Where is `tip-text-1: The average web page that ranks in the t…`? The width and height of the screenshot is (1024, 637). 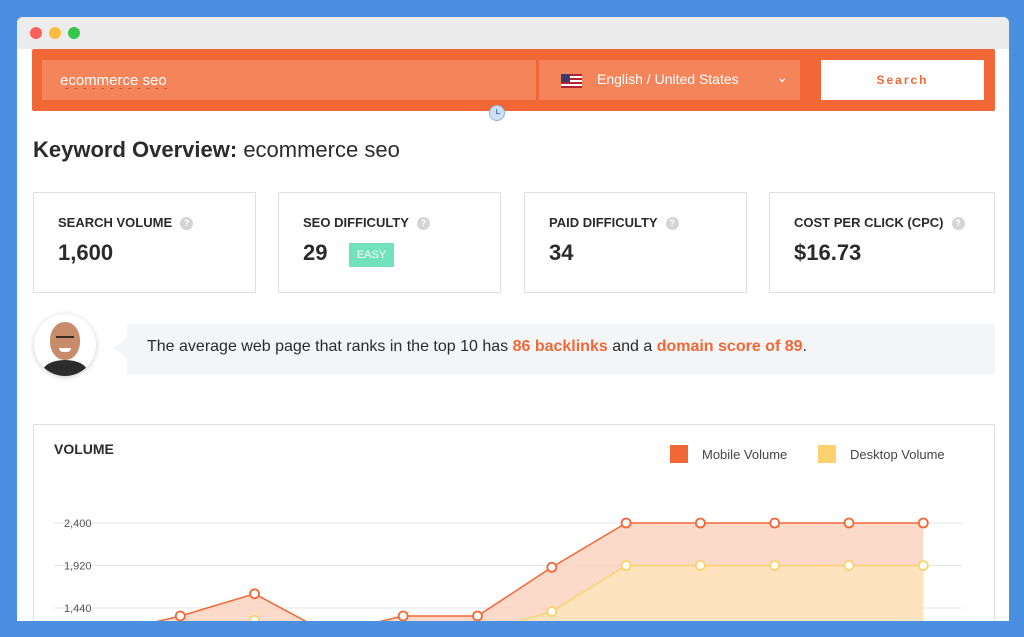 tip-text-1: The average web page that ranks in the t… is located at coordinates (330, 346).